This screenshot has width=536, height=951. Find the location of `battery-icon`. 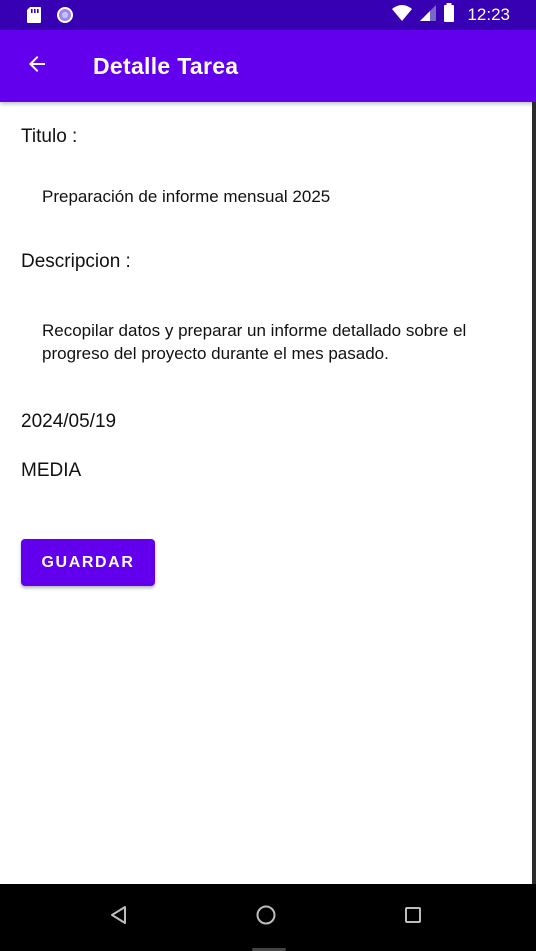

battery-icon is located at coordinates (449, 15).